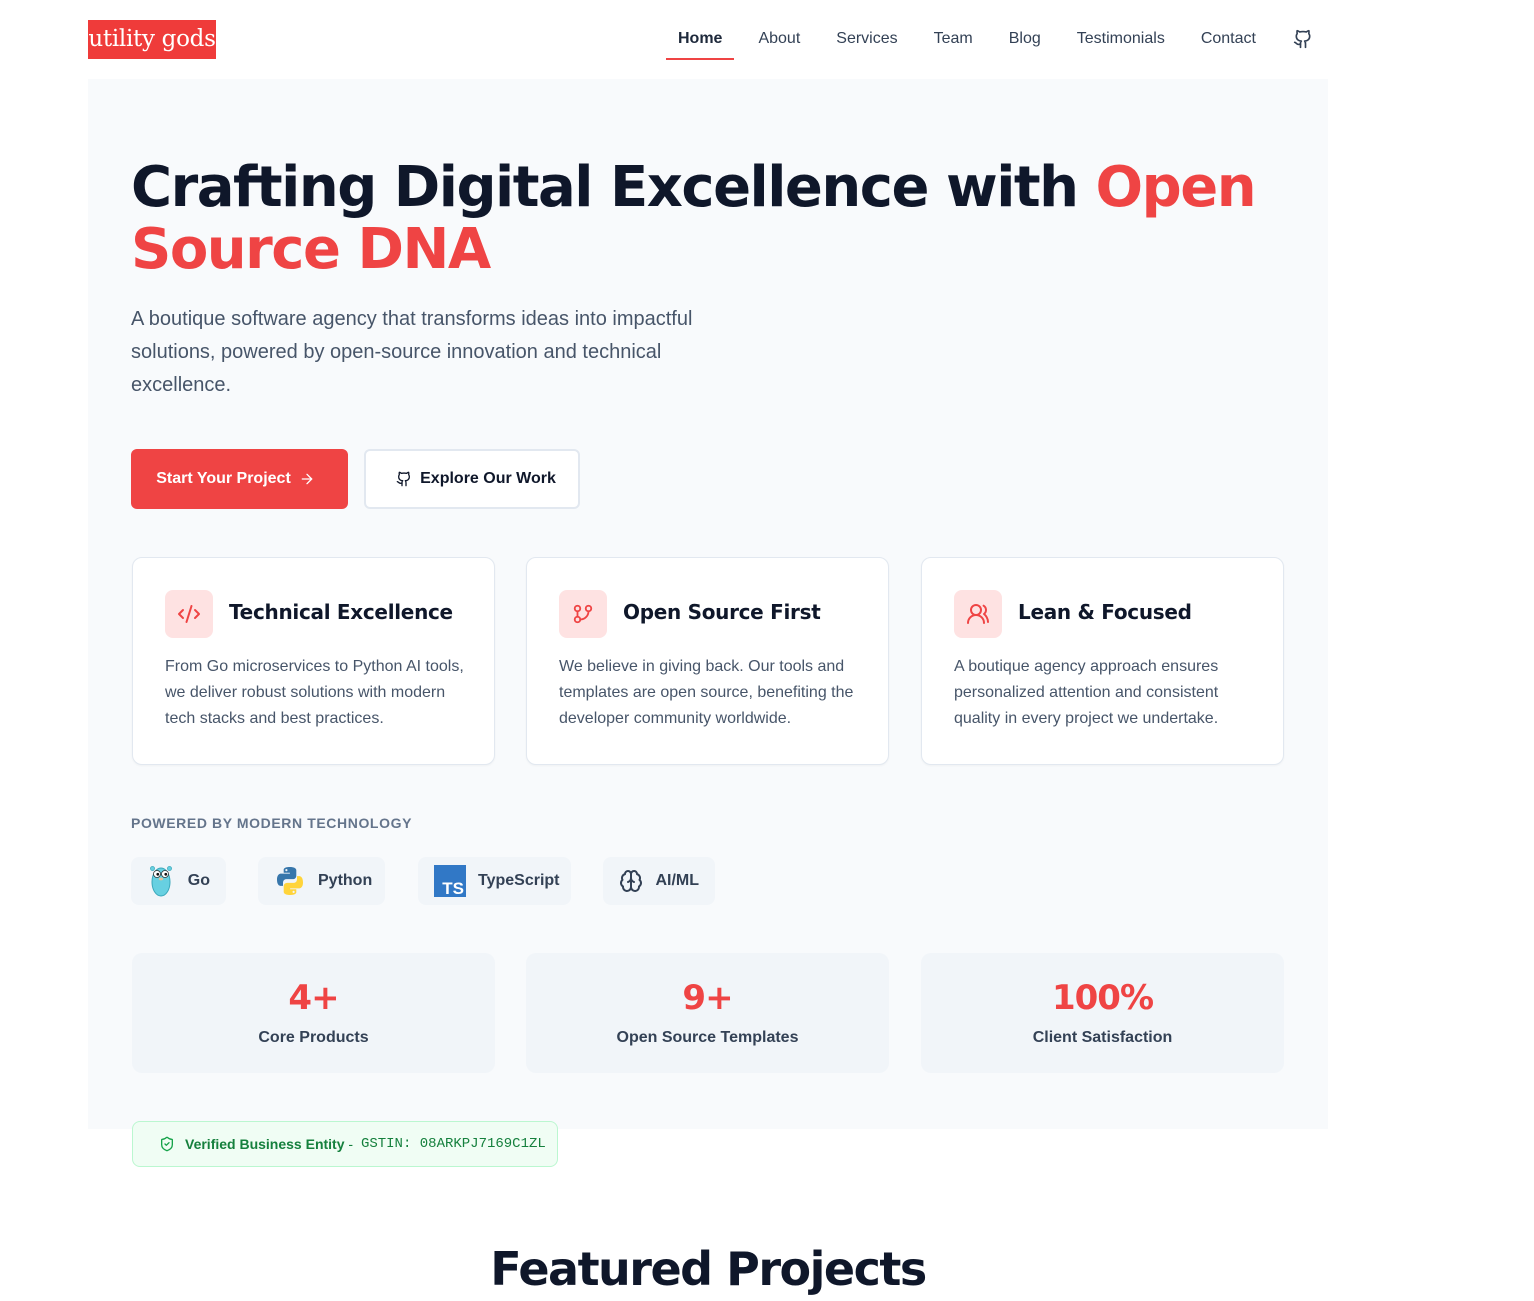 Image resolution: width=1534 pixels, height=1301 pixels. What do you see at coordinates (708, 1269) in the screenshot?
I see `featured-projects-heading: Featured Projects` at bounding box center [708, 1269].